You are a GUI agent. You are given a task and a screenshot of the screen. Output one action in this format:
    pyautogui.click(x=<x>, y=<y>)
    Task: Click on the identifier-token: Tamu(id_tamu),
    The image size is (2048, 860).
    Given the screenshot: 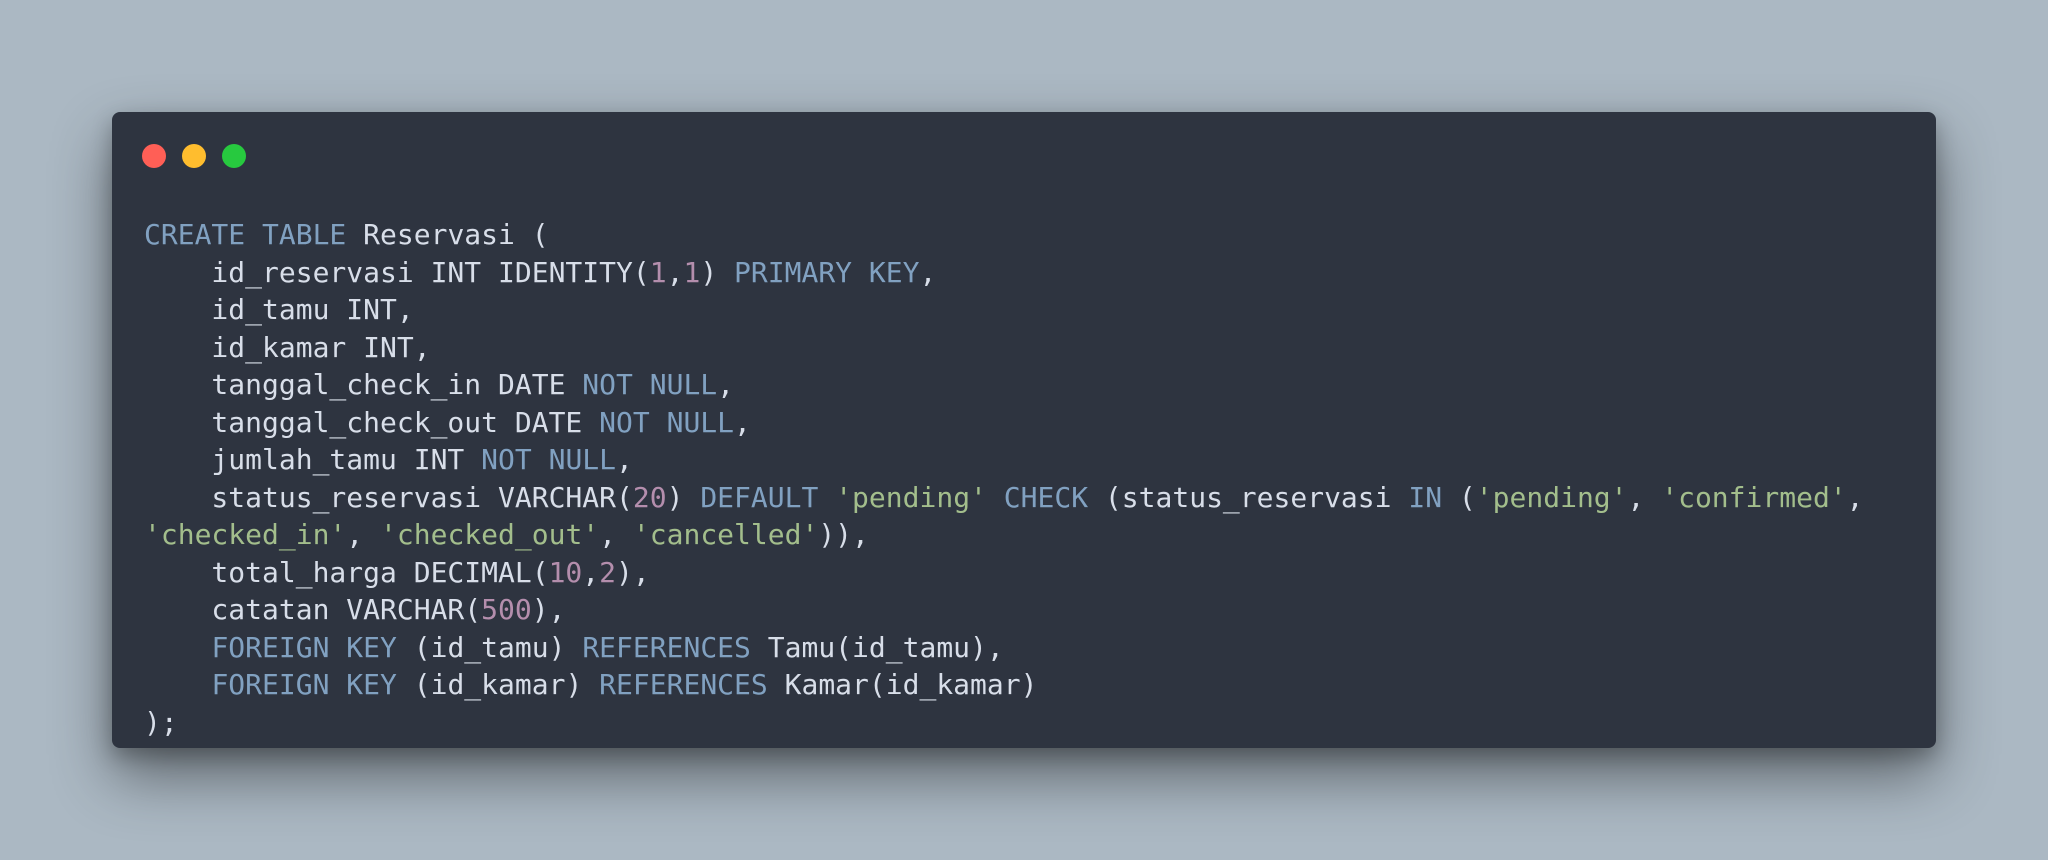 What is the action you would take?
    pyautogui.click(x=877, y=647)
    